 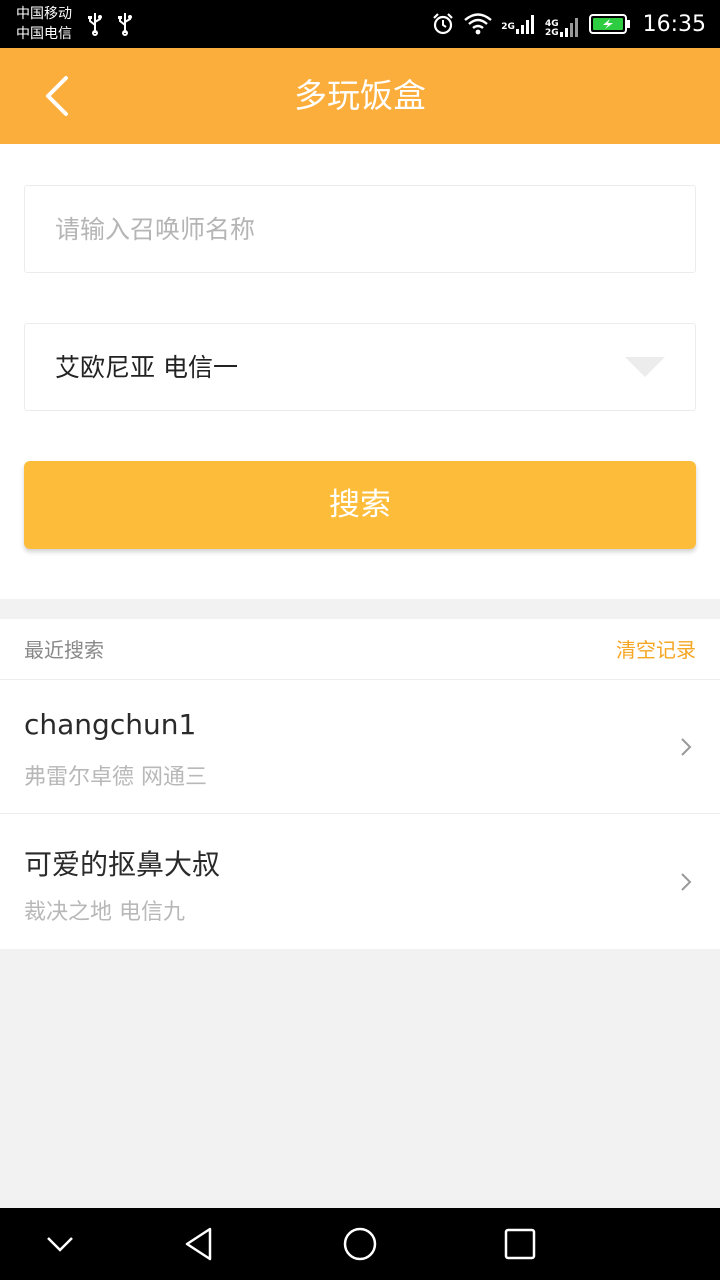 I want to click on carrier-1-label: 中国移动, so click(x=44, y=14).